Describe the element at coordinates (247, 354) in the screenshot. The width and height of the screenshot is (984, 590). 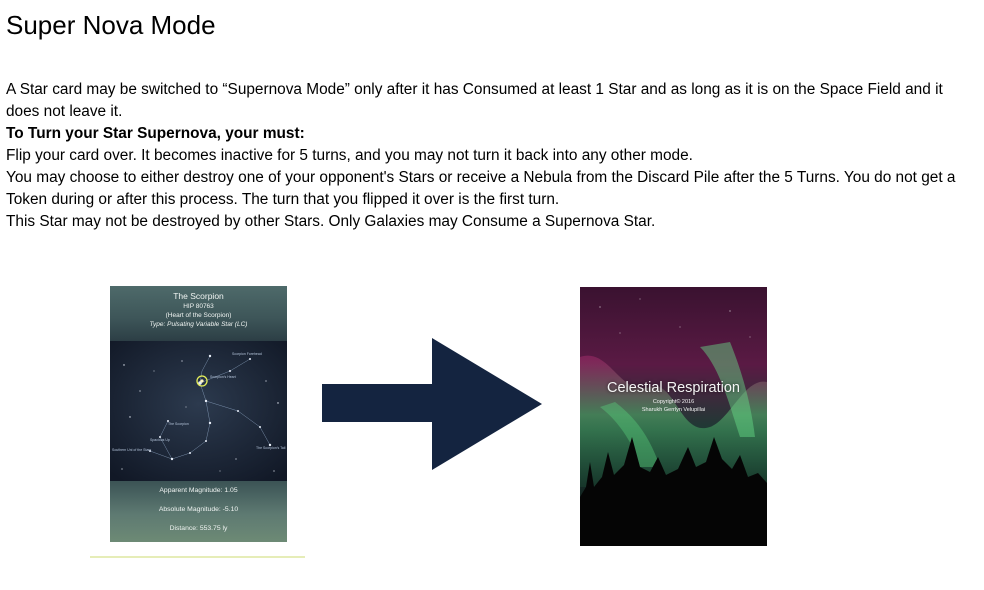
I see `map-label-forehead: Scorpion Forehead` at that location.